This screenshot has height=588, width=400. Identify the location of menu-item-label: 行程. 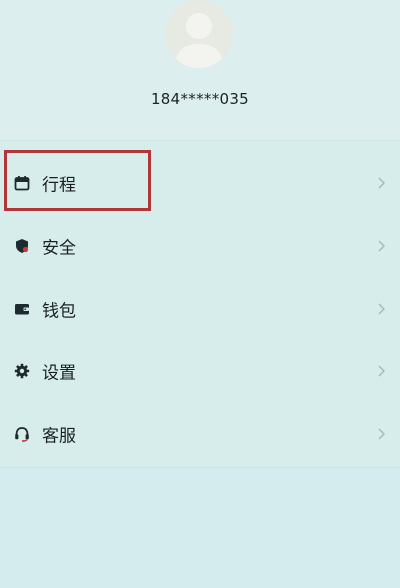
(59, 185).